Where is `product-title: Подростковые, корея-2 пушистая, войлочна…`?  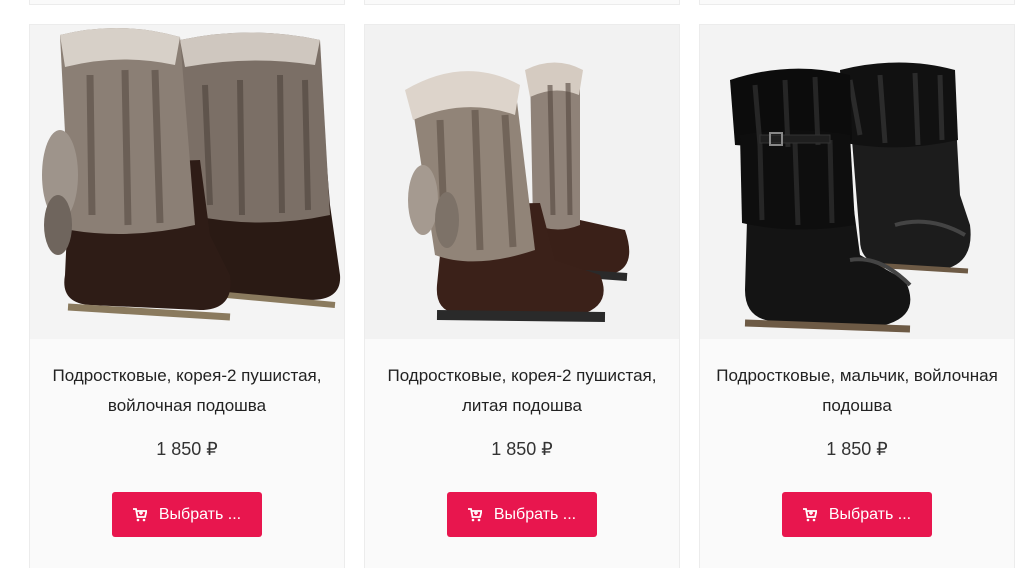
product-title: Подростковые, корея-2 пушистая, войлочна… is located at coordinates (187, 391).